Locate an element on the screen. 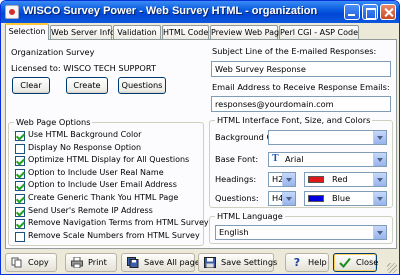  language-select: English is located at coordinates (301, 232).